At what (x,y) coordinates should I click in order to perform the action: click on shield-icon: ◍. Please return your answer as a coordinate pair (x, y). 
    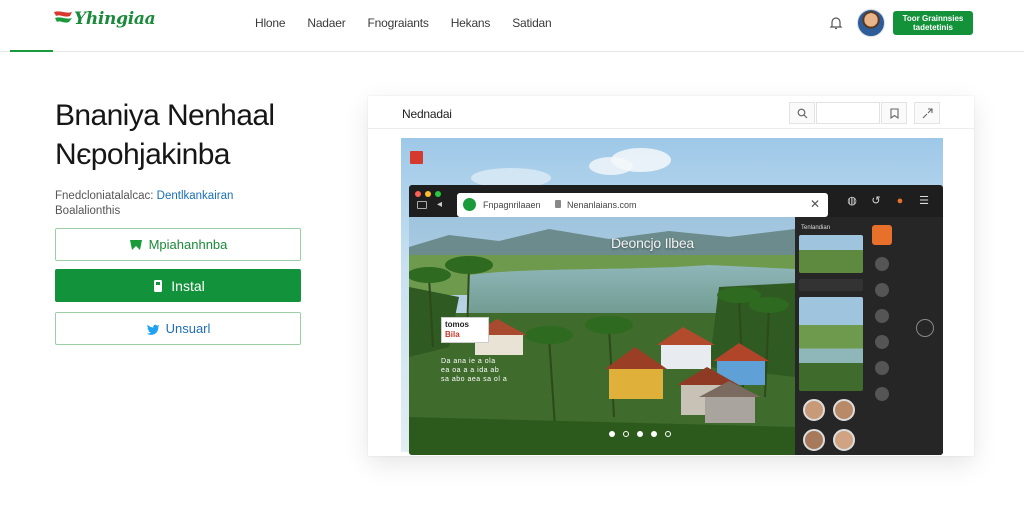
    Looking at the image, I should click on (852, 201).